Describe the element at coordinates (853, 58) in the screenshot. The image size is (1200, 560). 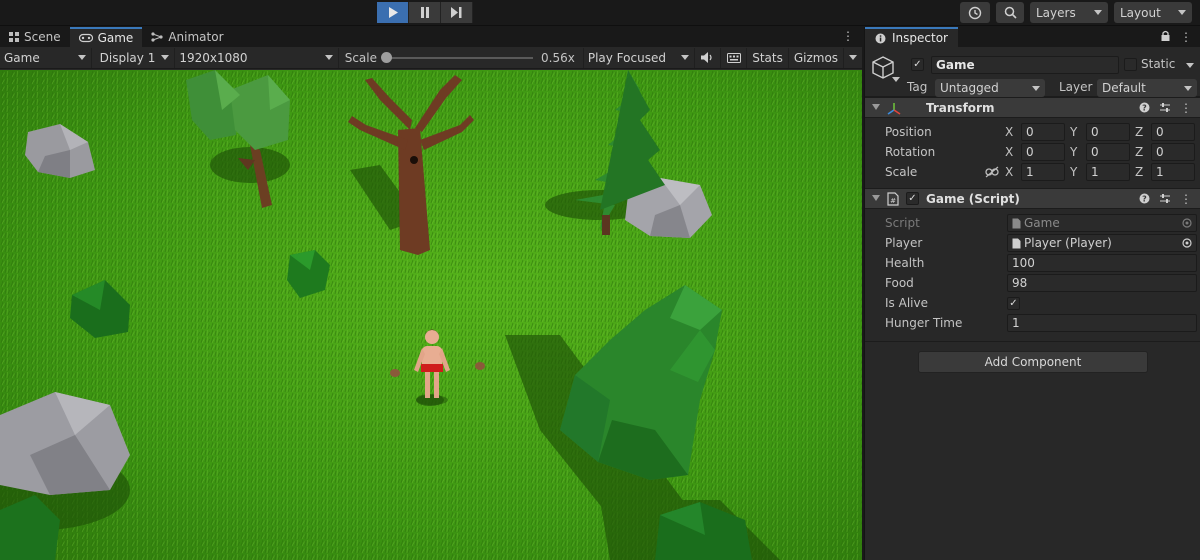
I see `gizmos-dropdown` at that location.